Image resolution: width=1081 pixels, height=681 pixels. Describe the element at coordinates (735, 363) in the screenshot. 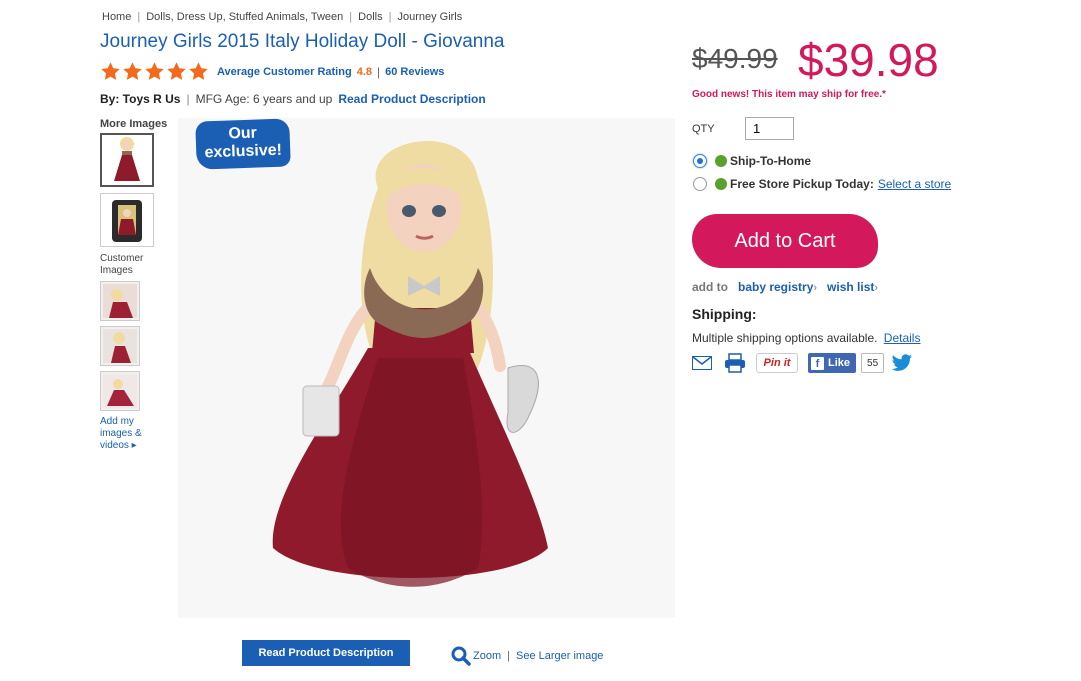

I see `print-icon` at that location.